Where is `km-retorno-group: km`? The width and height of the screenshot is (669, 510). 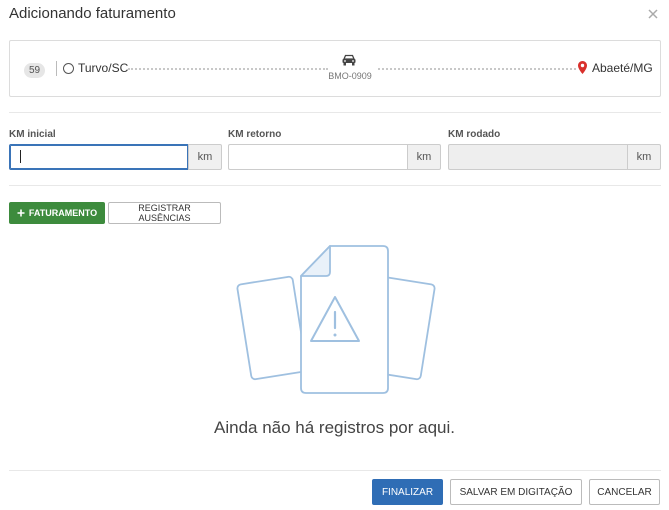
km-retorno-group: km is located at coordinates (334, 157).